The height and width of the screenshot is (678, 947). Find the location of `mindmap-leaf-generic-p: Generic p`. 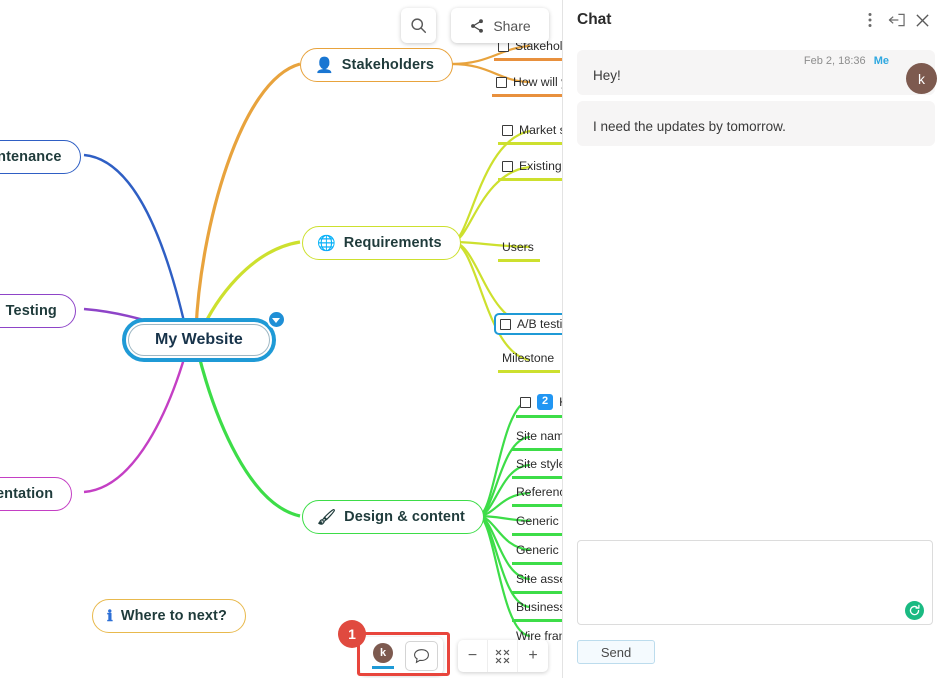

mindmap-leaf-generic-p: Generic p is located at coordinates (537, 523).